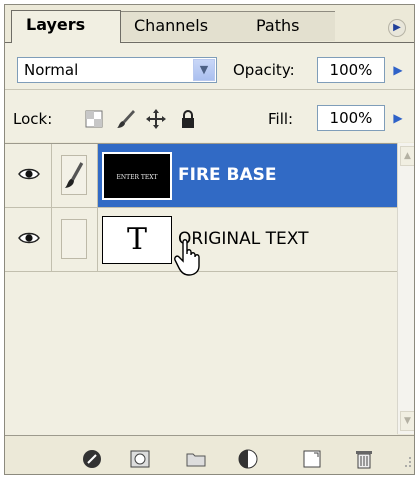 The height and width of the screenshot is (479, 419). I want to click on layer-content-cell: T ORIGINAL TEXT, so click(247, 239).